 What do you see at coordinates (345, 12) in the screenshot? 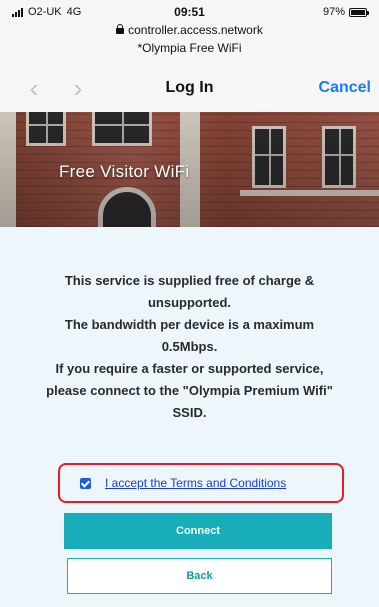
I see `status-right: 97%` at bounding box center [345, 12].